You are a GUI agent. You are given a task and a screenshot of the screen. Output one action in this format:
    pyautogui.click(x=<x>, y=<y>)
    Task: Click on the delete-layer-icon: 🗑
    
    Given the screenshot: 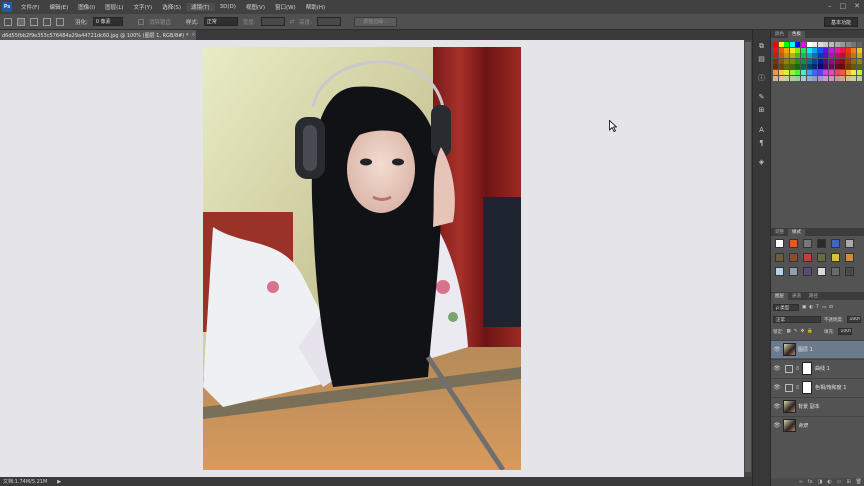 What is the action you would take?
    pyautogui.click(x=859, y=482)
    